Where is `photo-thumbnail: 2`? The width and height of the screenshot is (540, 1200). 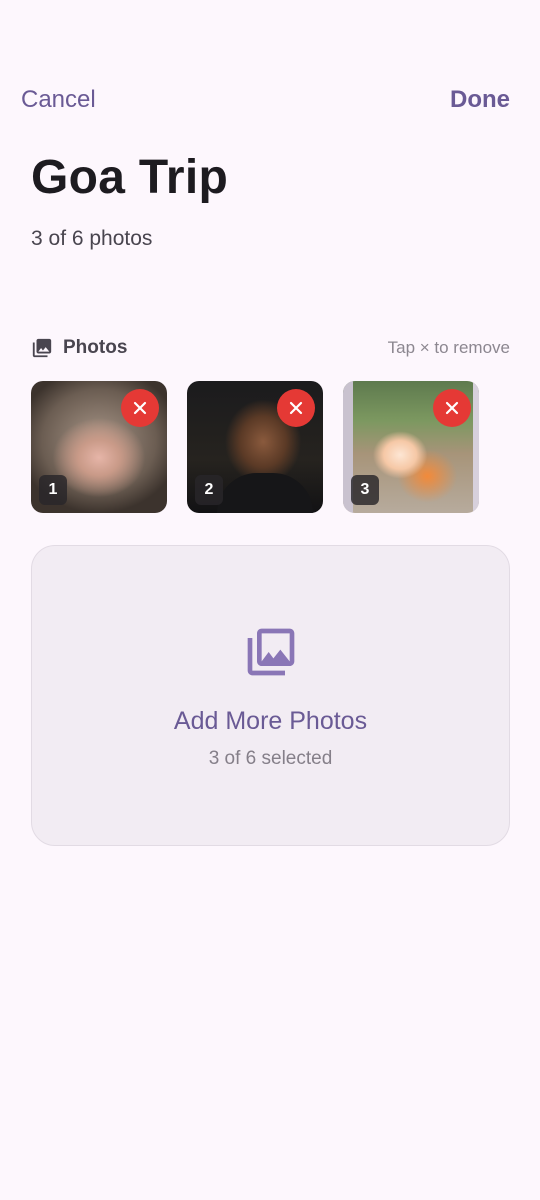
photo-thumbnail: 2 is located at coordinates (255, 447).